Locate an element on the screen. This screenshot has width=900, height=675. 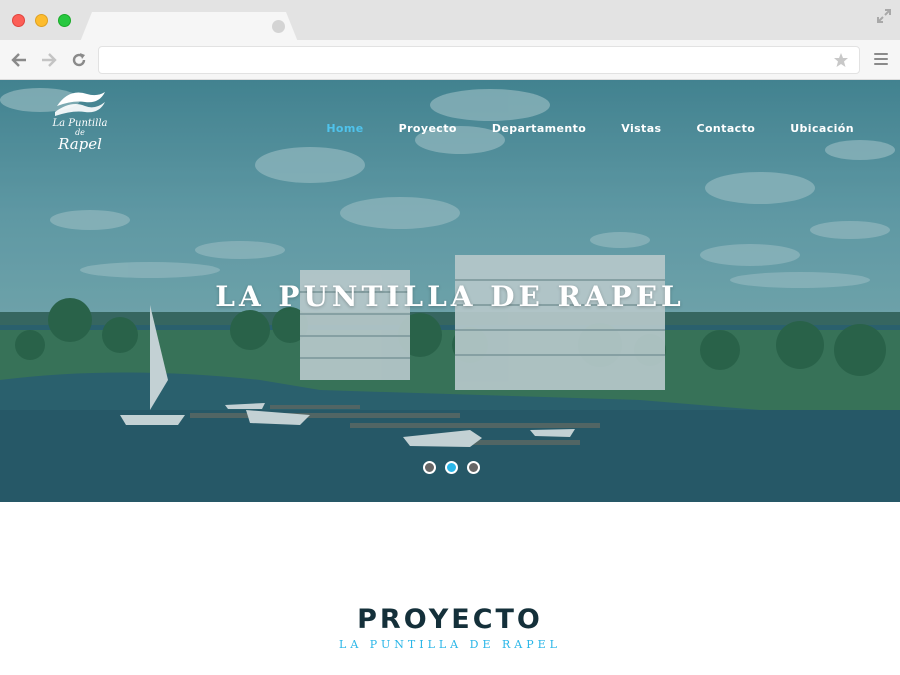
close-window-button is located at coordinates (18, 20).